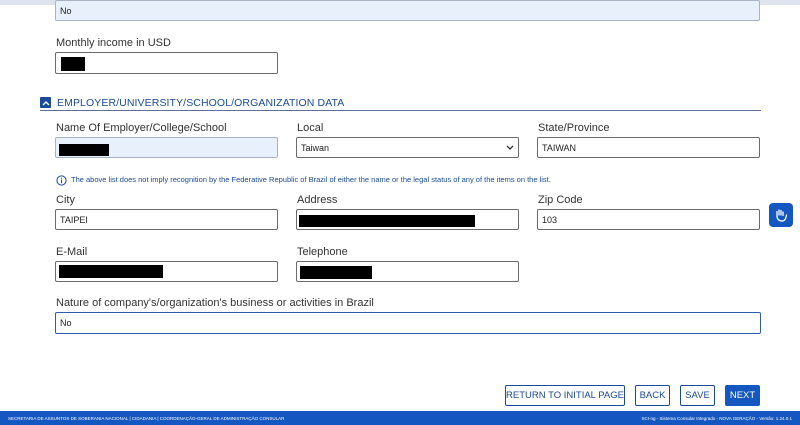 This screenshot has height=425, width=800. I want to click on telephone-label: Telephone, so click(322, 252).